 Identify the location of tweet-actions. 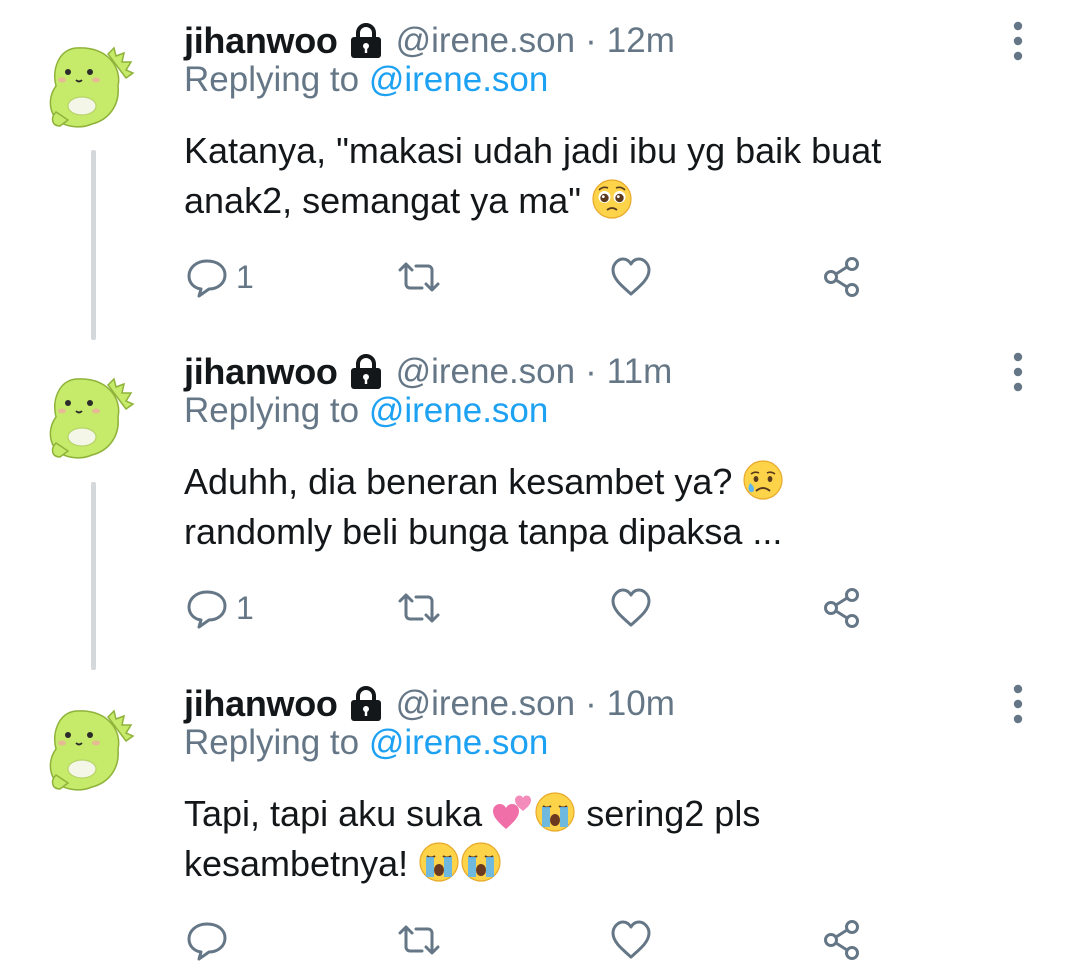
(534, 941).